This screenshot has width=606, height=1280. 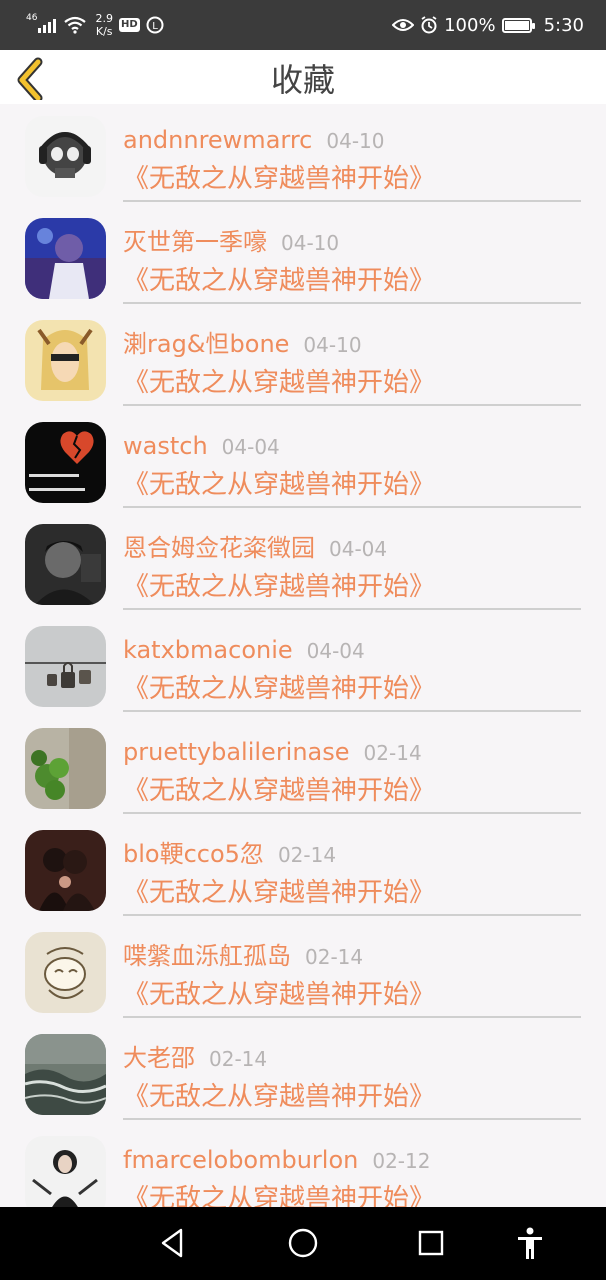 I want to click on list-item: wastch 04-04 《无敌之从穿越兽神开始》, so click(x=303, y=461).